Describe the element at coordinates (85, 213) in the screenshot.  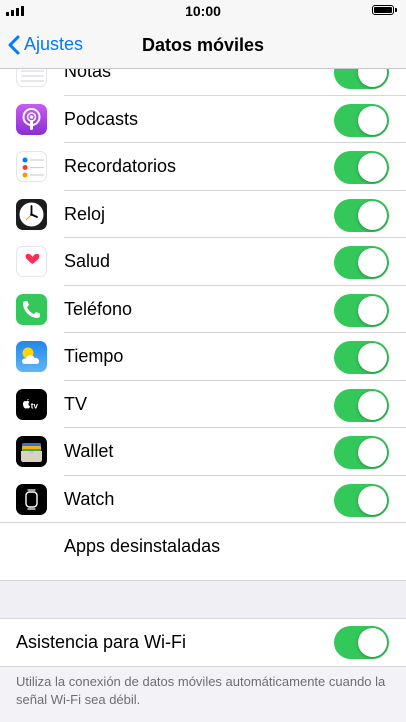
I see `app-label: Reloj` at that location.